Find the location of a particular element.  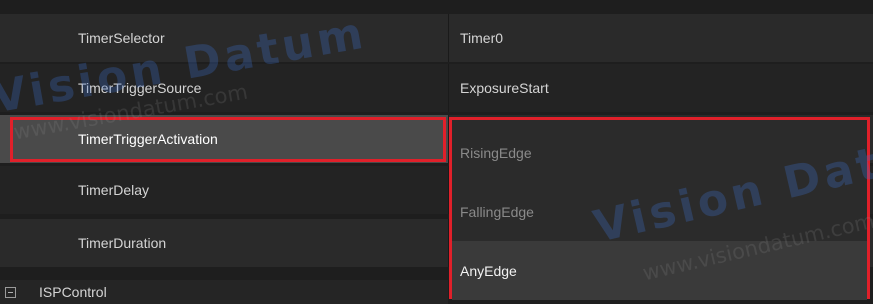

property-name: TimerTriggerActivation is located at coordinates (148, 139).